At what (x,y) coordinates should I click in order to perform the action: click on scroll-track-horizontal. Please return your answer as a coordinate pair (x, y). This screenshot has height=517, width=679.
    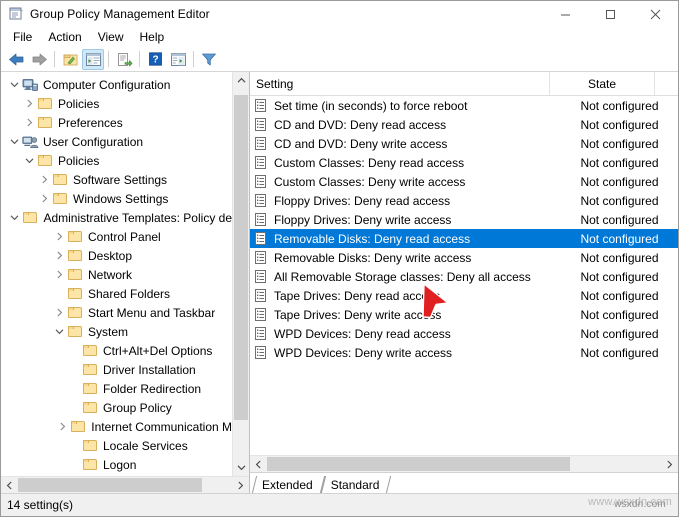
    Looking at the image, I should click on (125, 485).